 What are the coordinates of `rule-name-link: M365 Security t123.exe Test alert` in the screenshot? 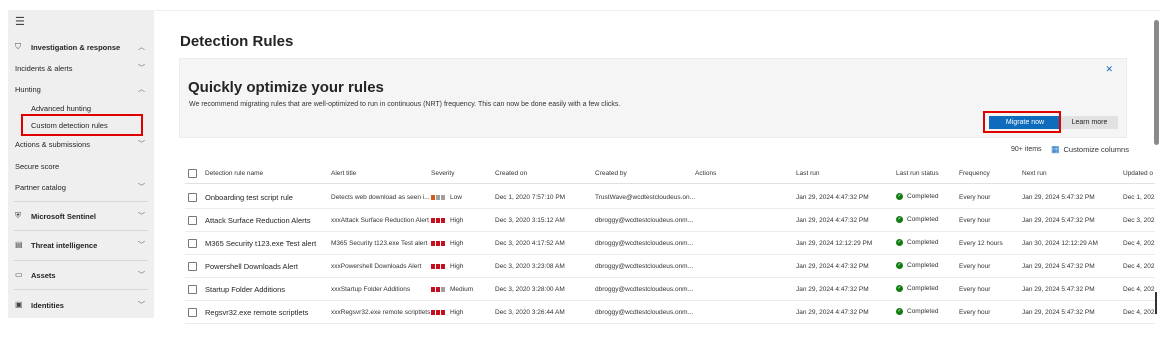 It's located at (260, 243).